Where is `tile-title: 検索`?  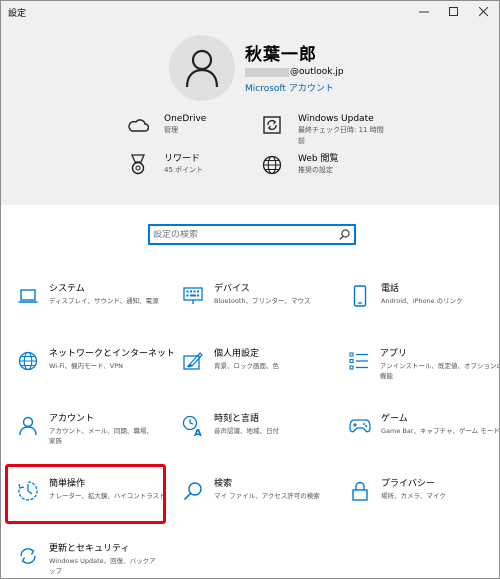 tile-title: 検索 is located at coordinates (223, 484).